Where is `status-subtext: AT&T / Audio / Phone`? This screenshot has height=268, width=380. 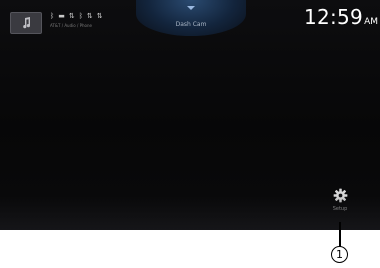 status-subtext: AT&T / Audio / Phone is located at coordinates (71, 25).